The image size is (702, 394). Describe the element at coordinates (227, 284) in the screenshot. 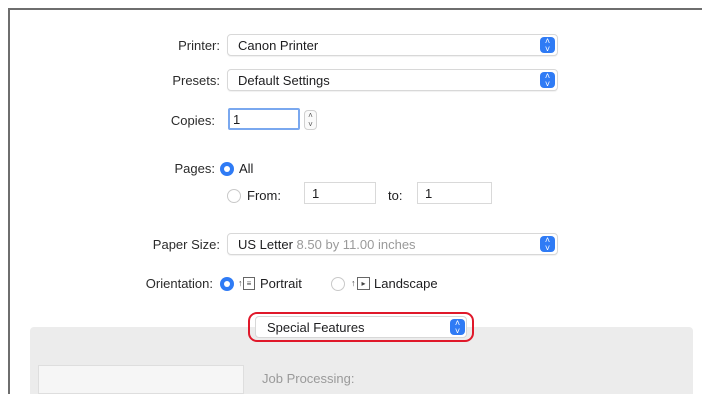

I see `orientation-portrait-radio` at that location.